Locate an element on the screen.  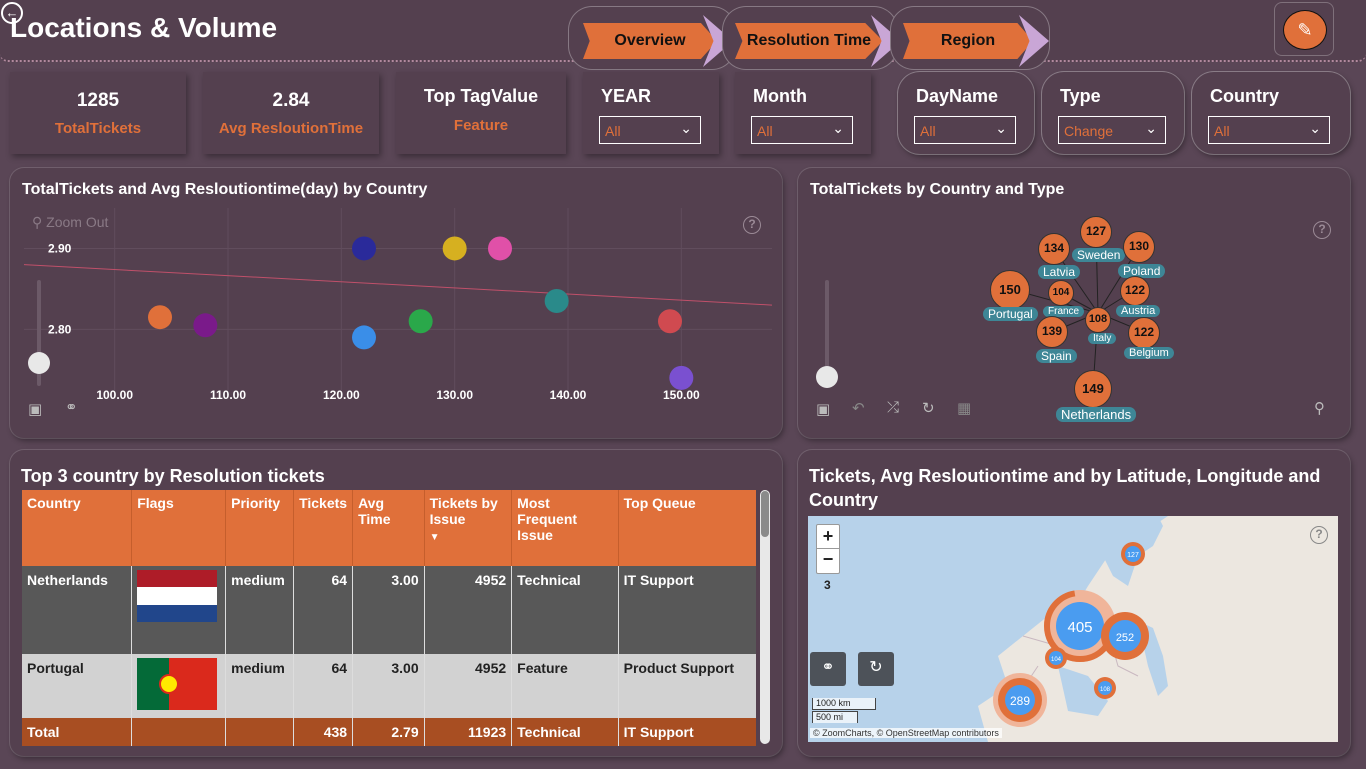
y-tick-label: 2.80 is located at coordinates (60, 329).